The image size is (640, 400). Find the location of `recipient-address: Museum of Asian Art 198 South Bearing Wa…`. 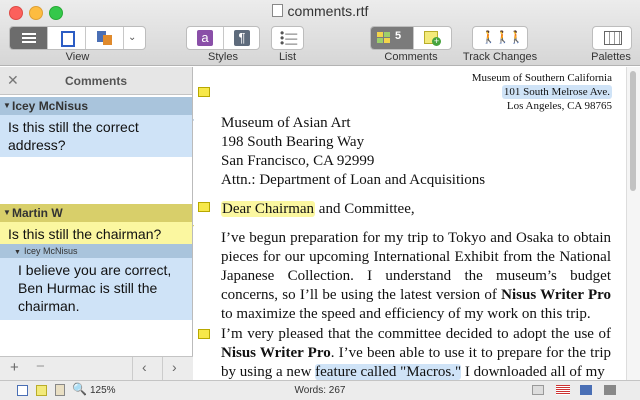

recipient-address: Museum of Asian Art 198 South Bearing Wa… is located at coordinates (353, 151).